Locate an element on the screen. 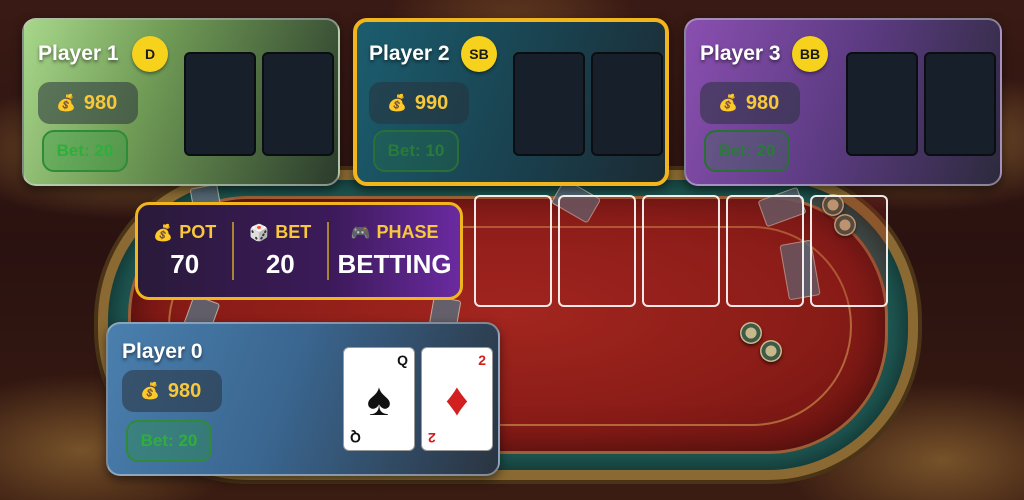 The image size is (1024, 500). diamond-icon: ♦ is located at coordinates (457, 399).